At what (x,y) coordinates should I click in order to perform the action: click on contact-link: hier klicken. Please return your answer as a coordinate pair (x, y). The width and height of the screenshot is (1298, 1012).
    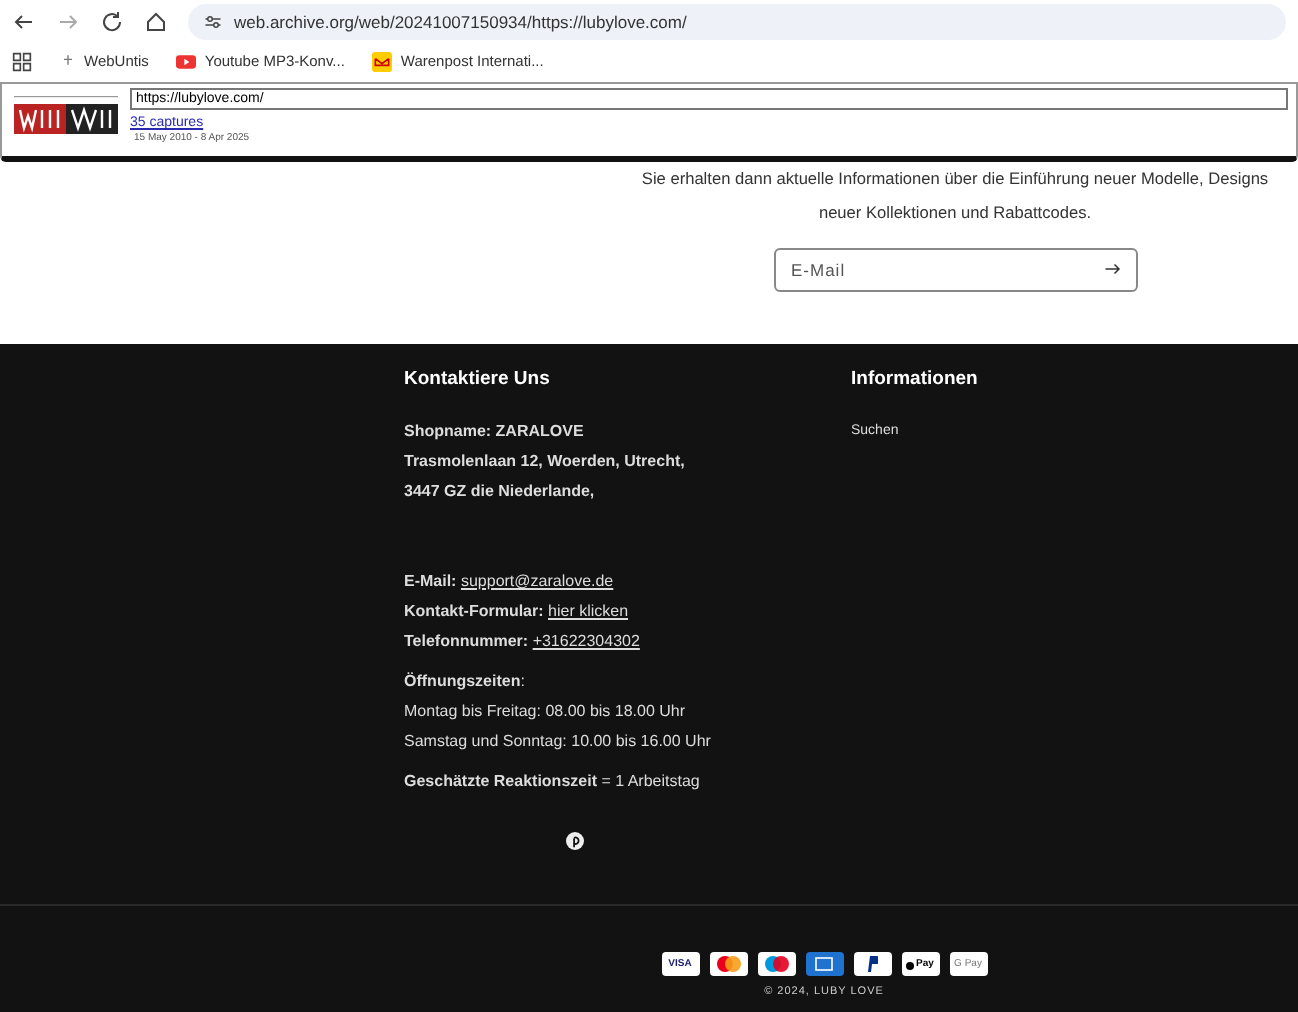
    Looking at the image, I should click on (588, 611).